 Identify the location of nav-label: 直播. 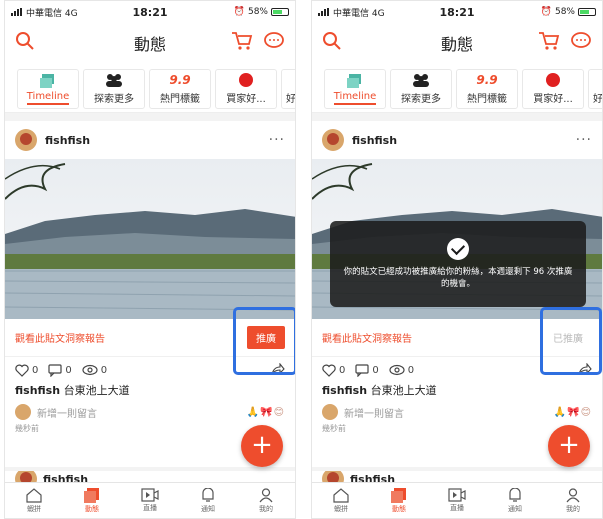
(150, 508).